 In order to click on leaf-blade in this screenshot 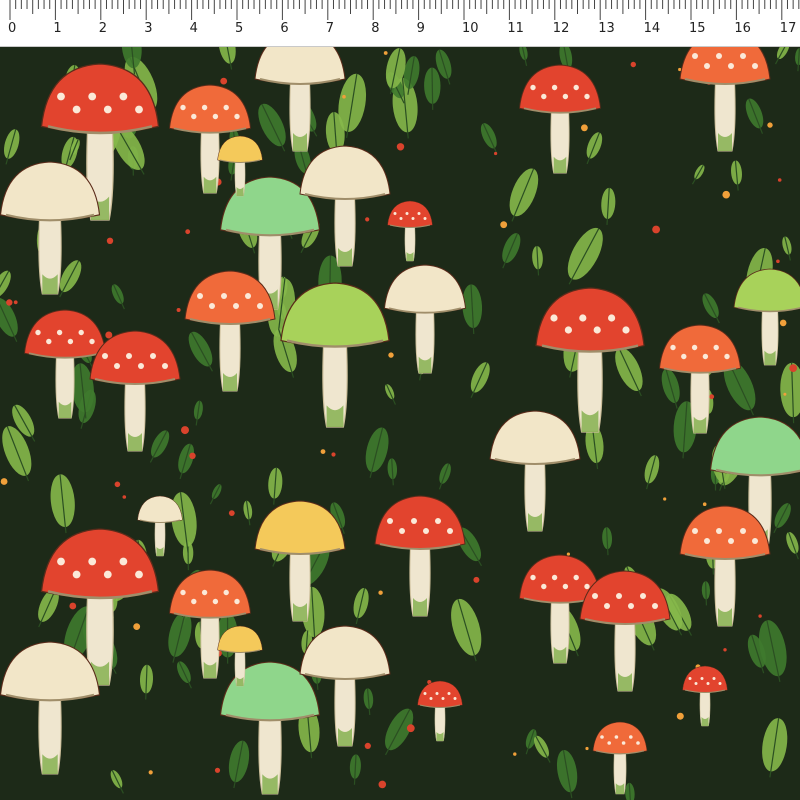, I will do `click(790, 390)`.